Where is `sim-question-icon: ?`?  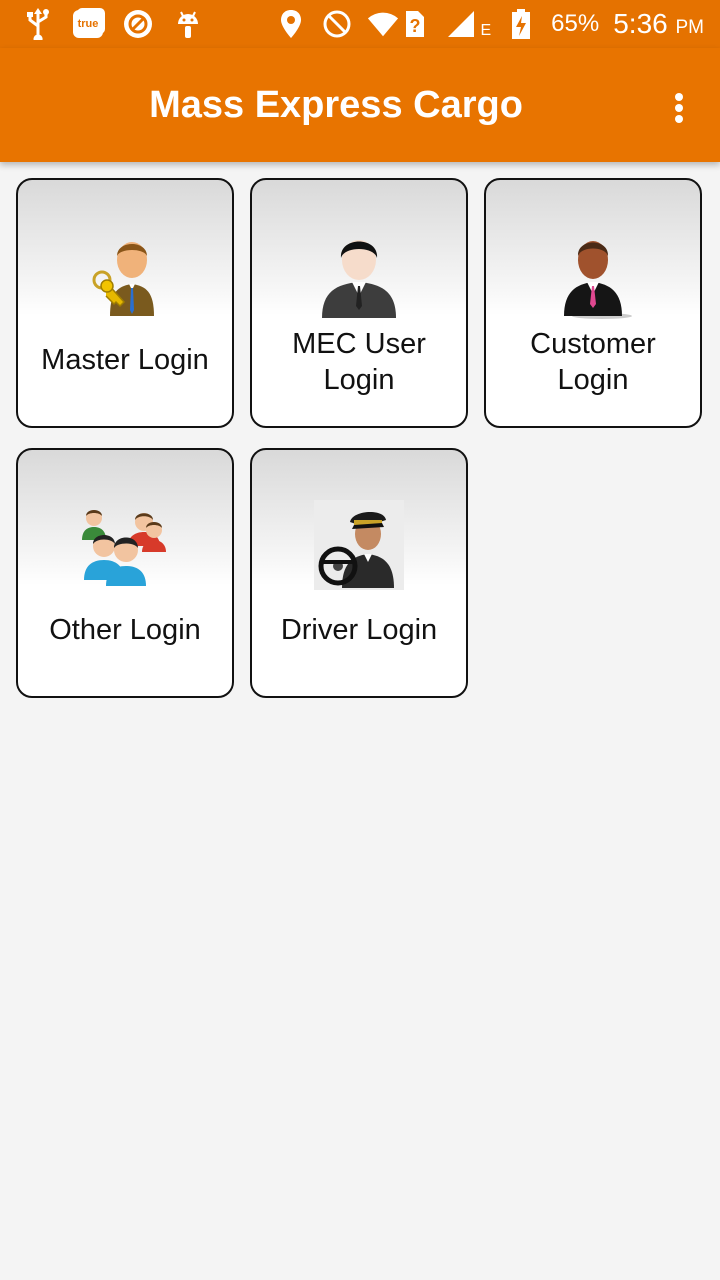 sim-question-icon: ? is located at coordinates (415, 24).